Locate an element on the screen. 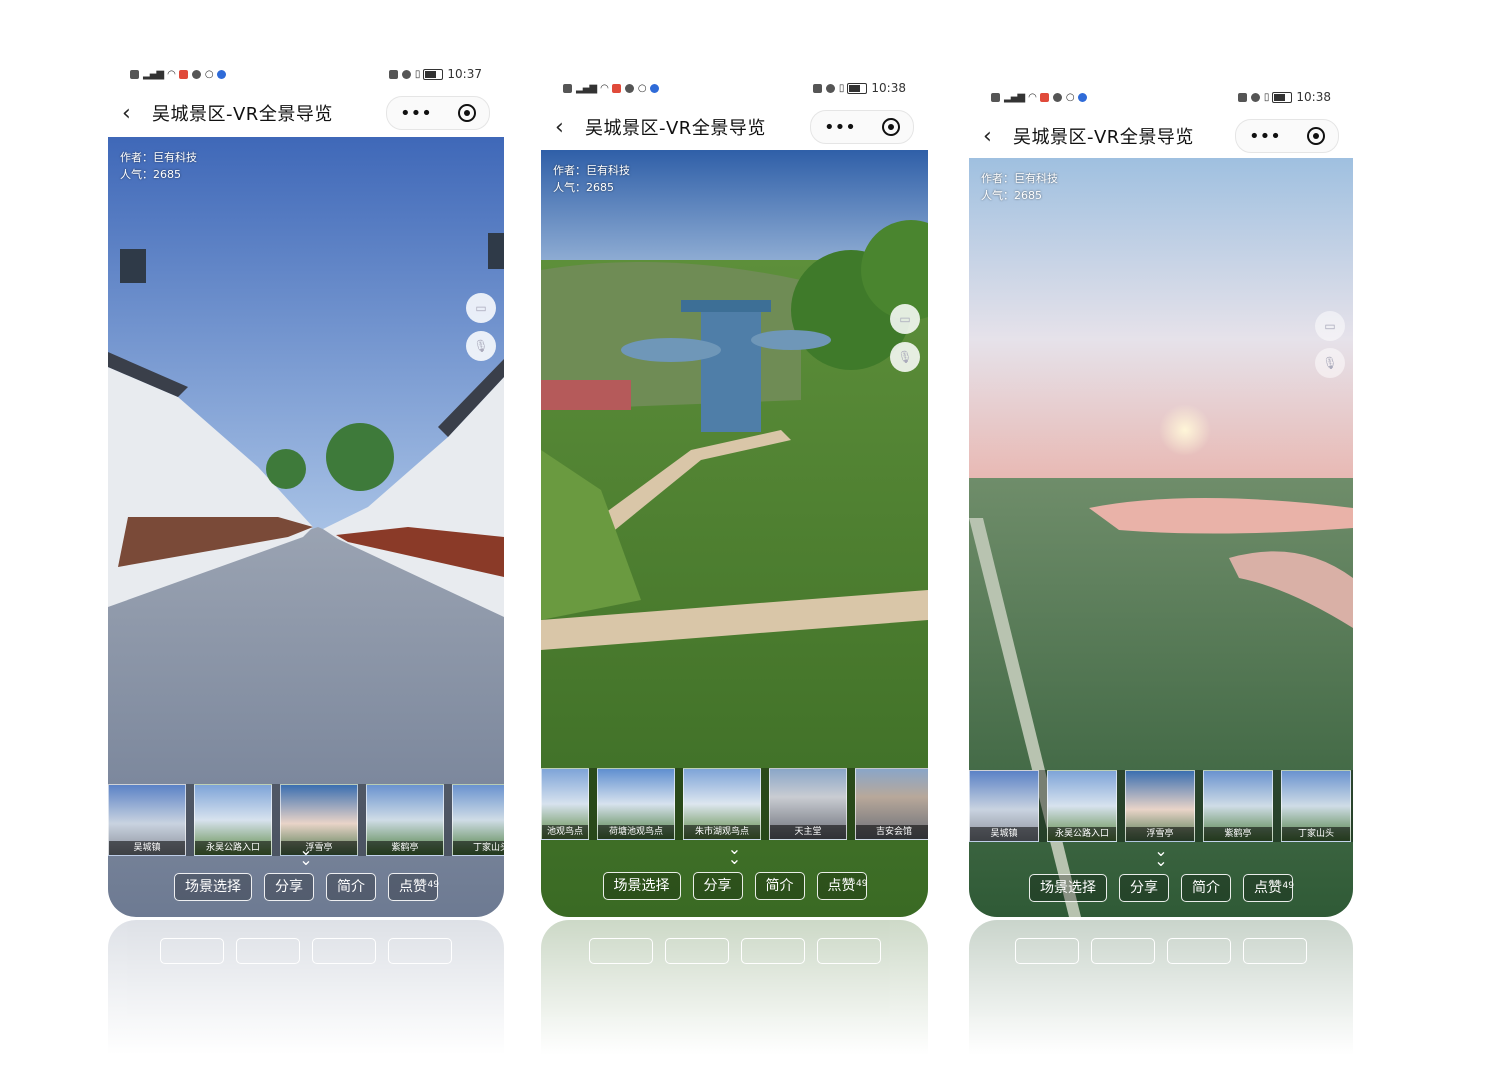 This screenshot has width=1496, height=1070. scene-thumbnail-strip: 池观鸟点 荷塘池观鸟点 朱市湖观鸟点 天主堂 吉安会馆 is located at coordinates (734, 804).